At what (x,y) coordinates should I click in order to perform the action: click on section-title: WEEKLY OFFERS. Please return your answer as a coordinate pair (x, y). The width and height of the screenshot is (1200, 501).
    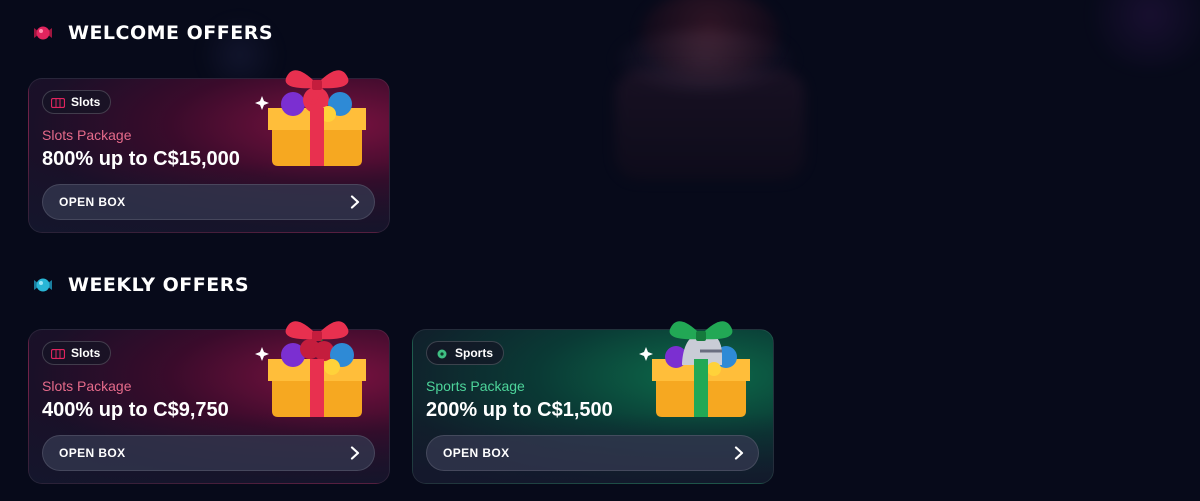
    Looking at the image, I should click on (159, 285).